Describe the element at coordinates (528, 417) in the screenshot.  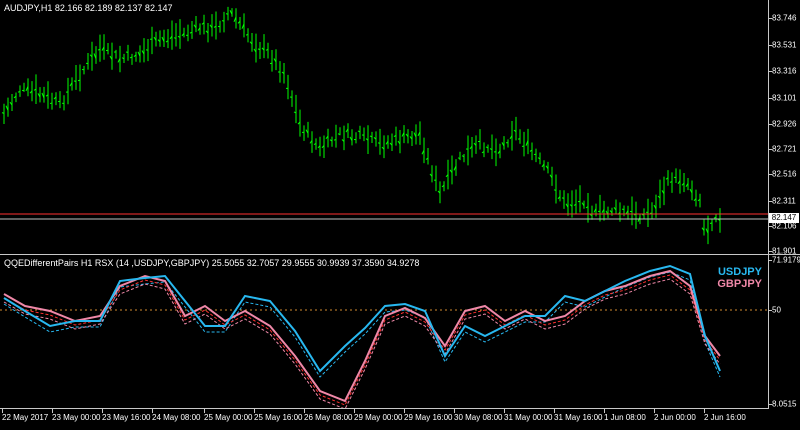
I see `time-tick-label: 31 May 00:00` at that location.